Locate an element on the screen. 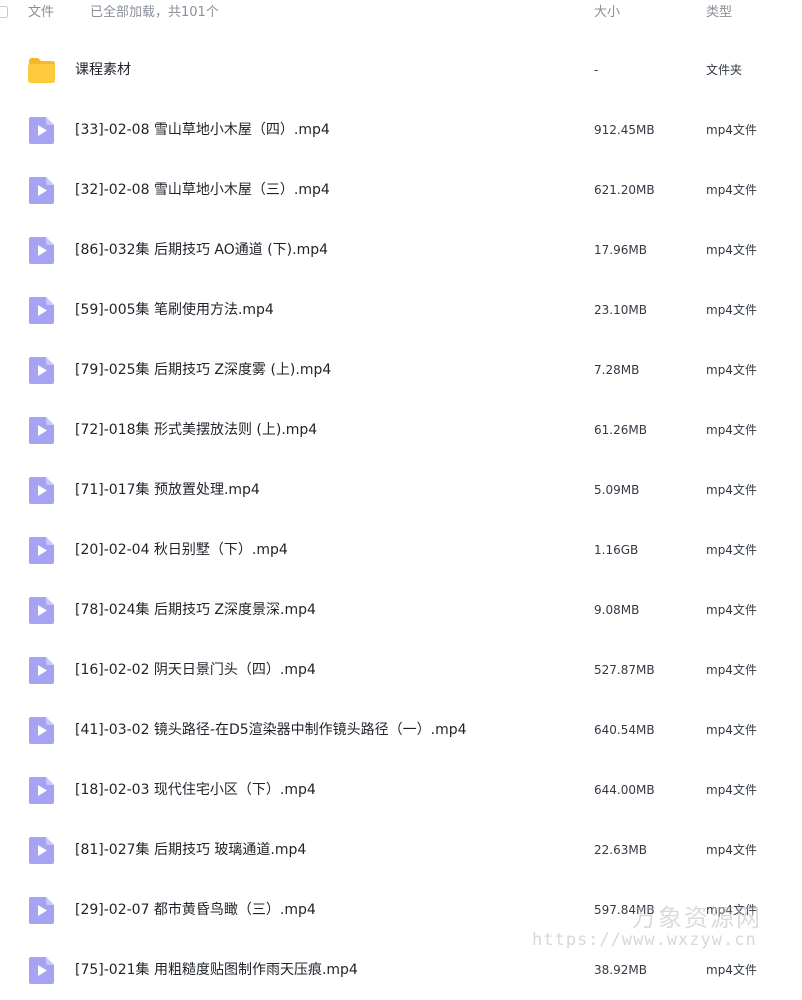 The width and height of the screenshot is (802, 1000). file-size: 527.87MB is located at coordinates (624, 670).